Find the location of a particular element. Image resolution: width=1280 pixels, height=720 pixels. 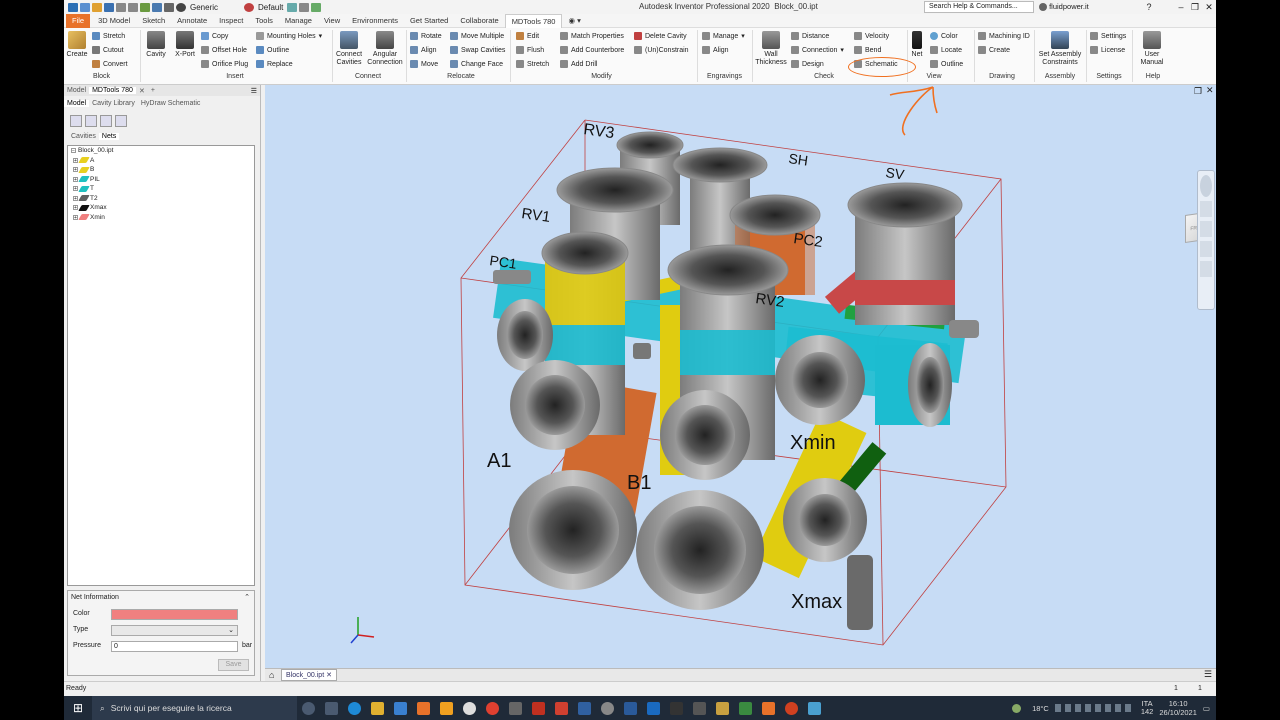

tab-3d-model: 3D Model is located at coordinates (114, 21).